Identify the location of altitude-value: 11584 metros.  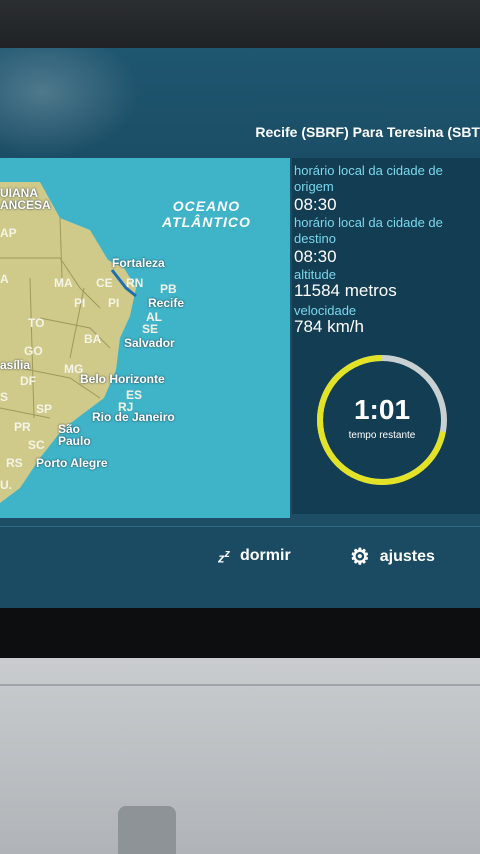
(345, 290).